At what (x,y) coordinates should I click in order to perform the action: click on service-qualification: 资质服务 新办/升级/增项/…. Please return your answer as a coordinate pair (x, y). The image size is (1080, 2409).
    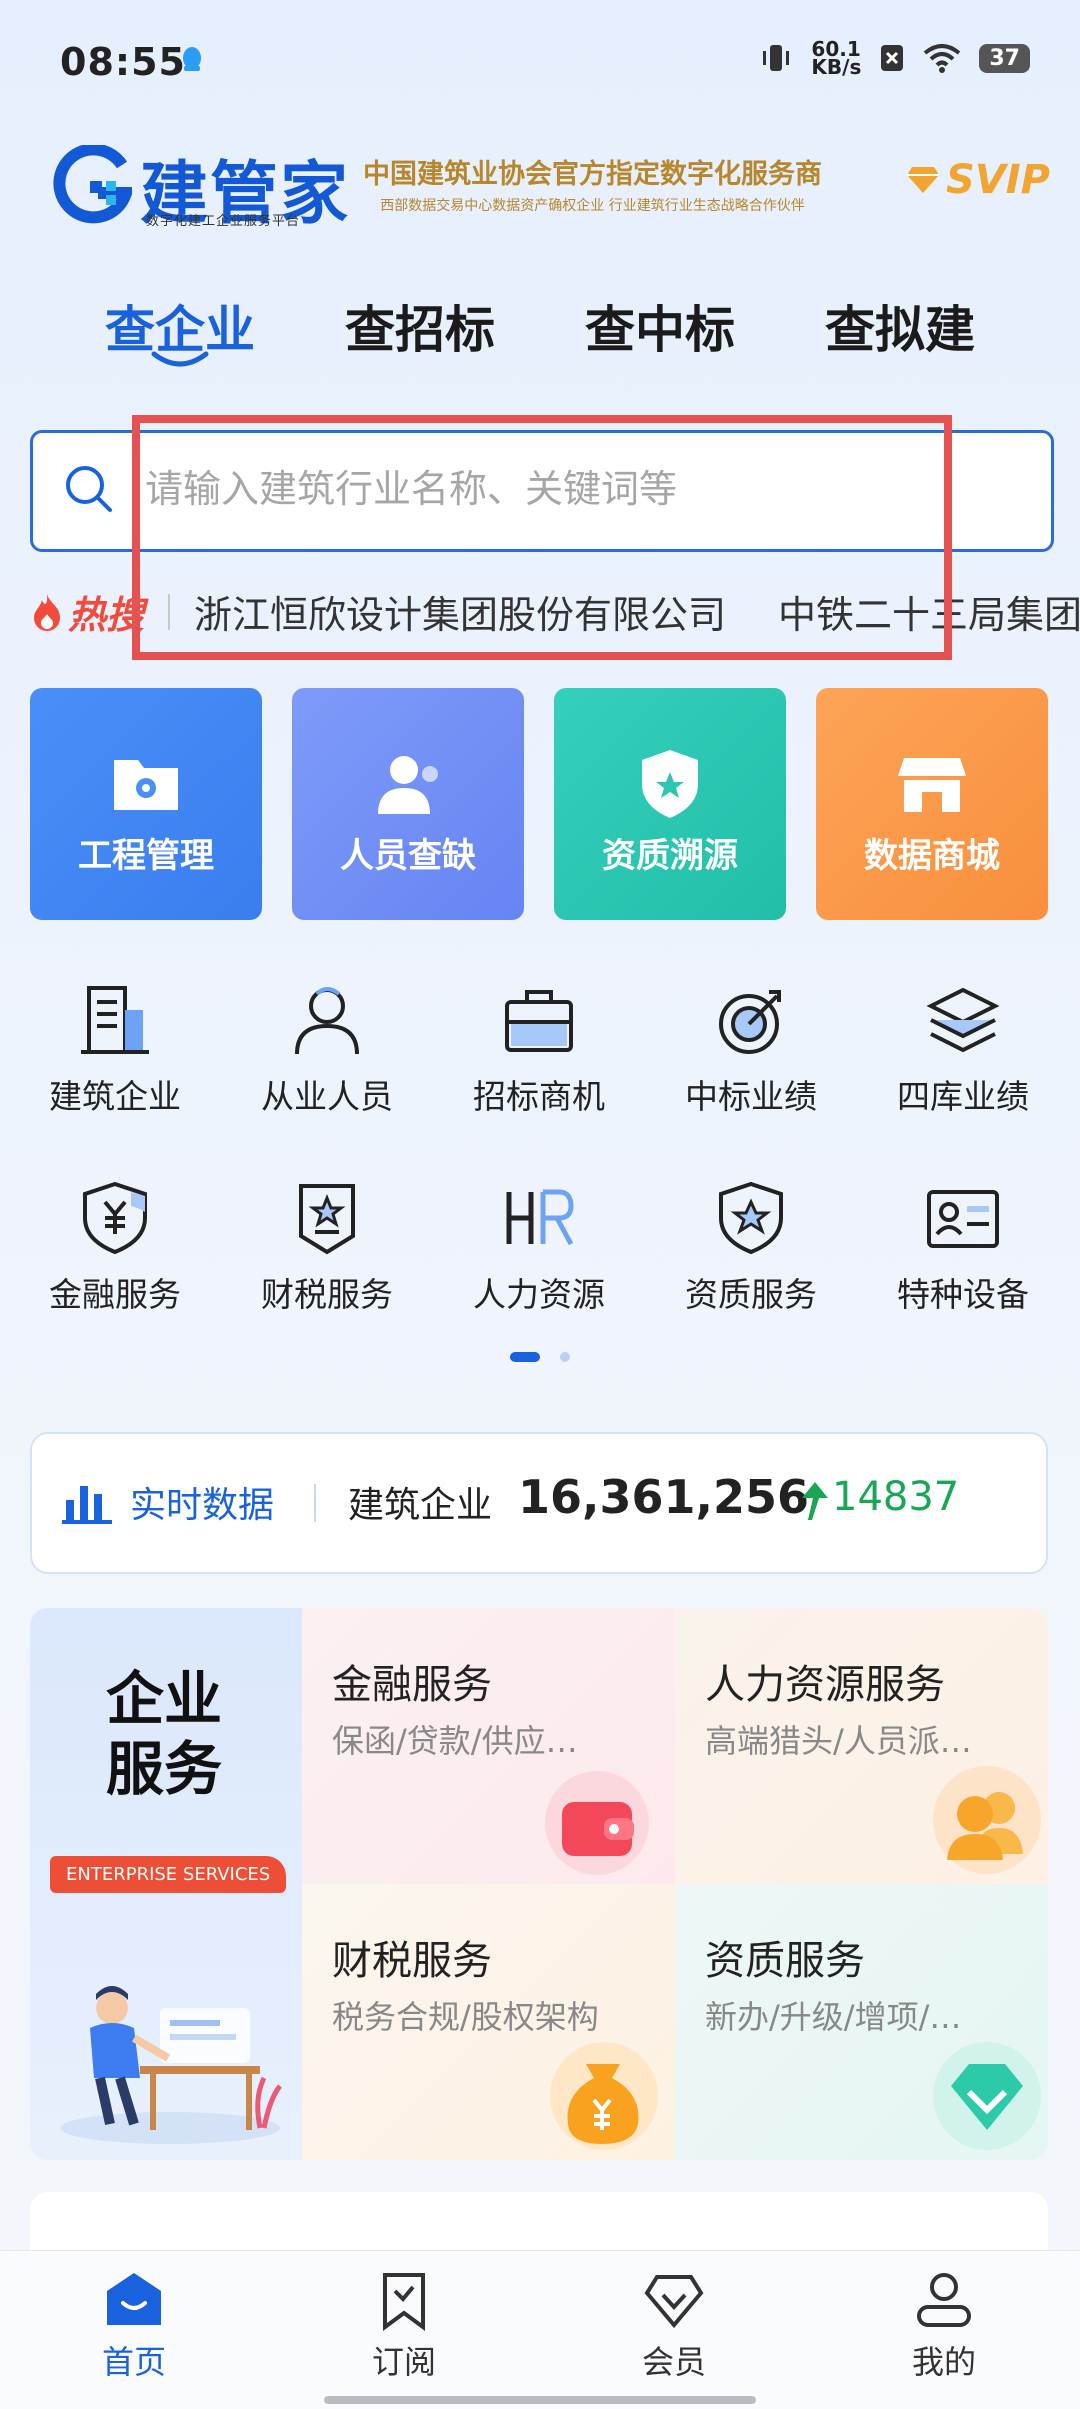
    Looking at the image, I should click on (861, 2022).